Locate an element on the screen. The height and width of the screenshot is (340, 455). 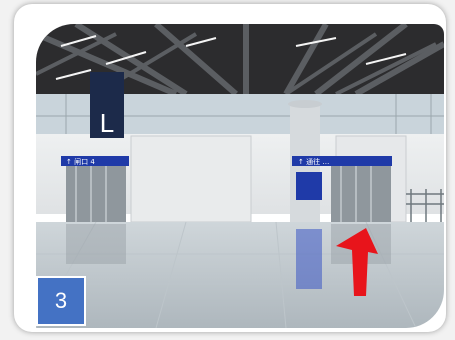
step-number: 3 is located at coordinates (61, 300).